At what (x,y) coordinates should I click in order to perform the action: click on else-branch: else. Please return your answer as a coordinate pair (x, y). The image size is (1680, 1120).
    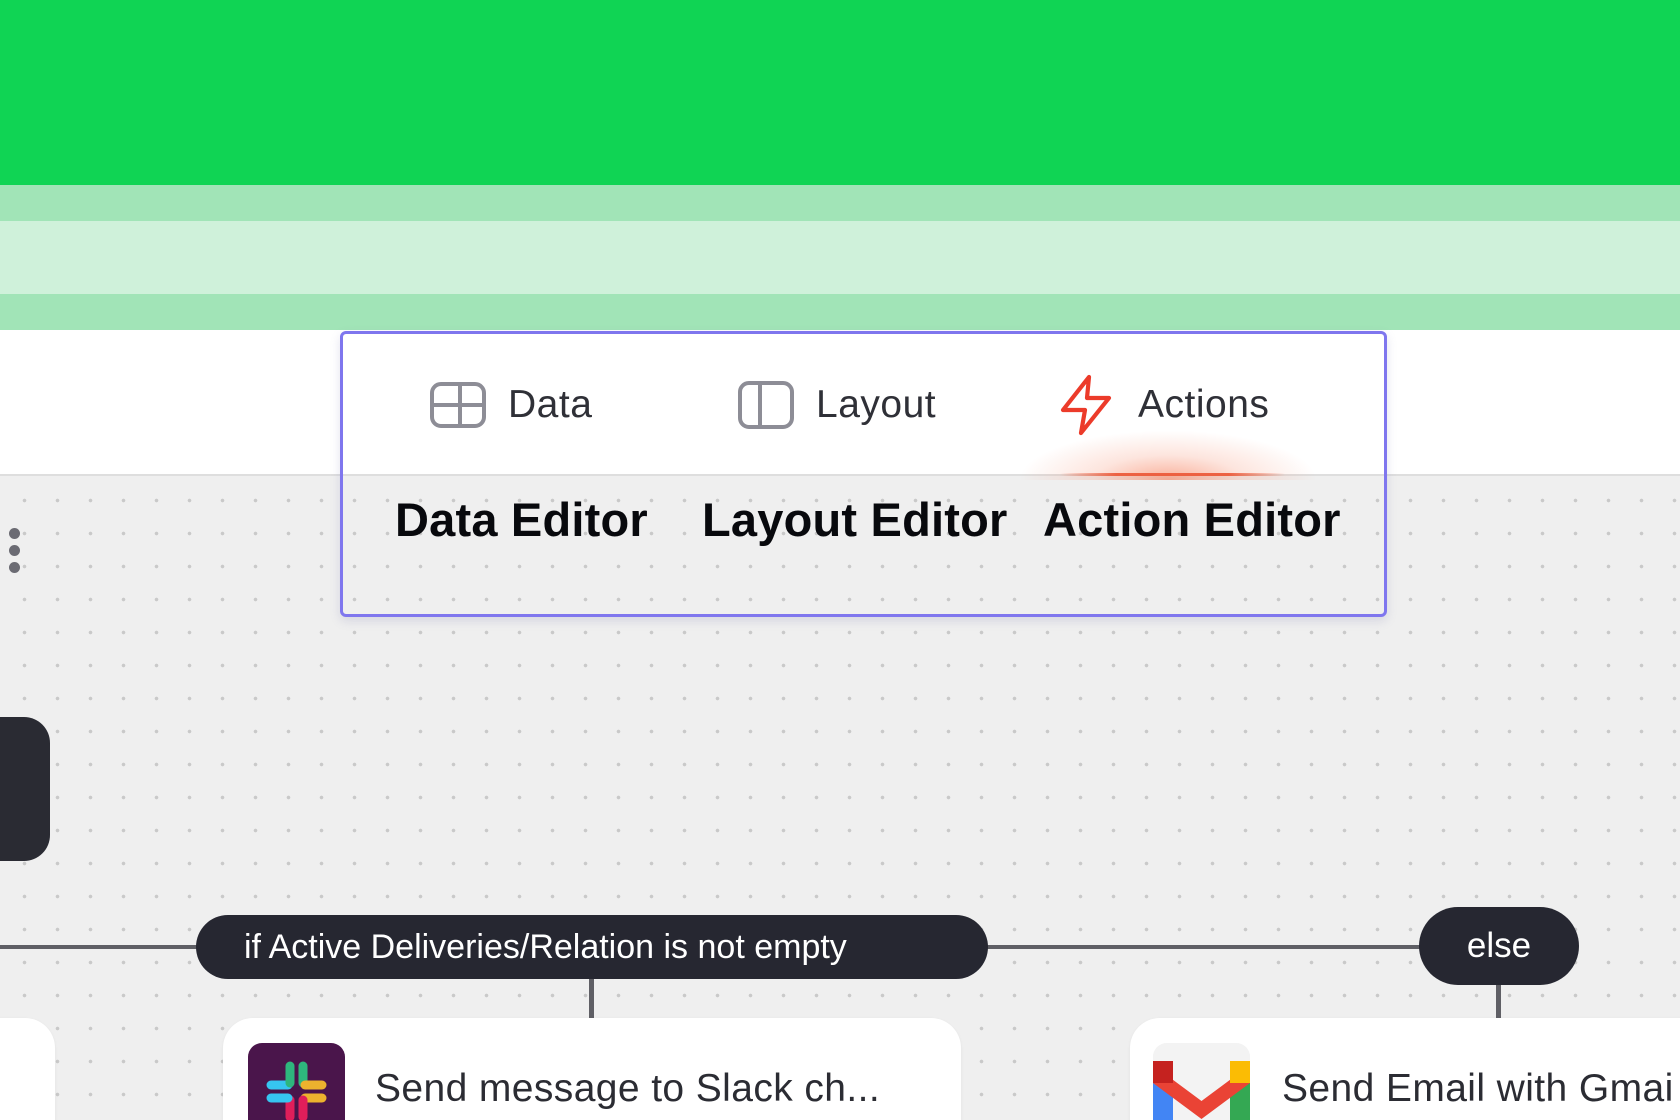
    Looking at the image, I should click on (1499, 946).